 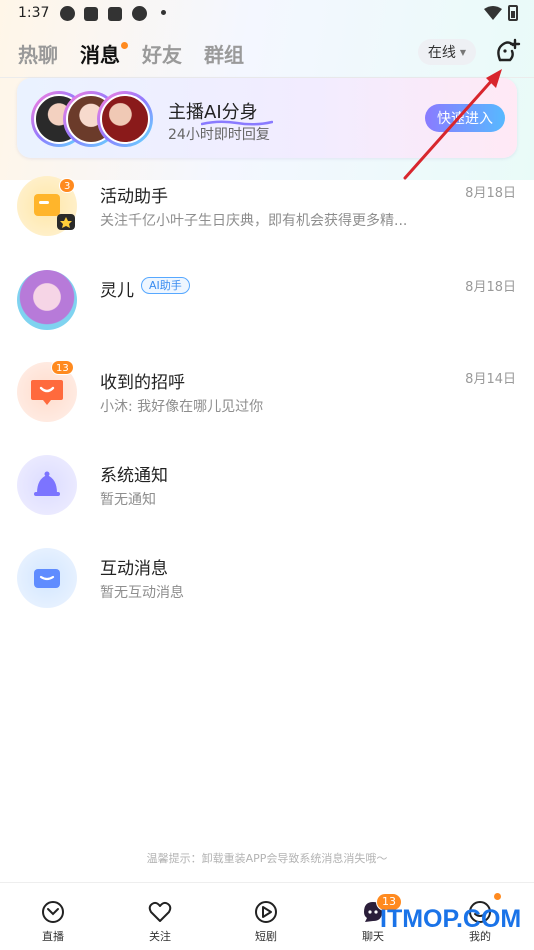 I want to click on heart-icon, so click(x=160, y=911).